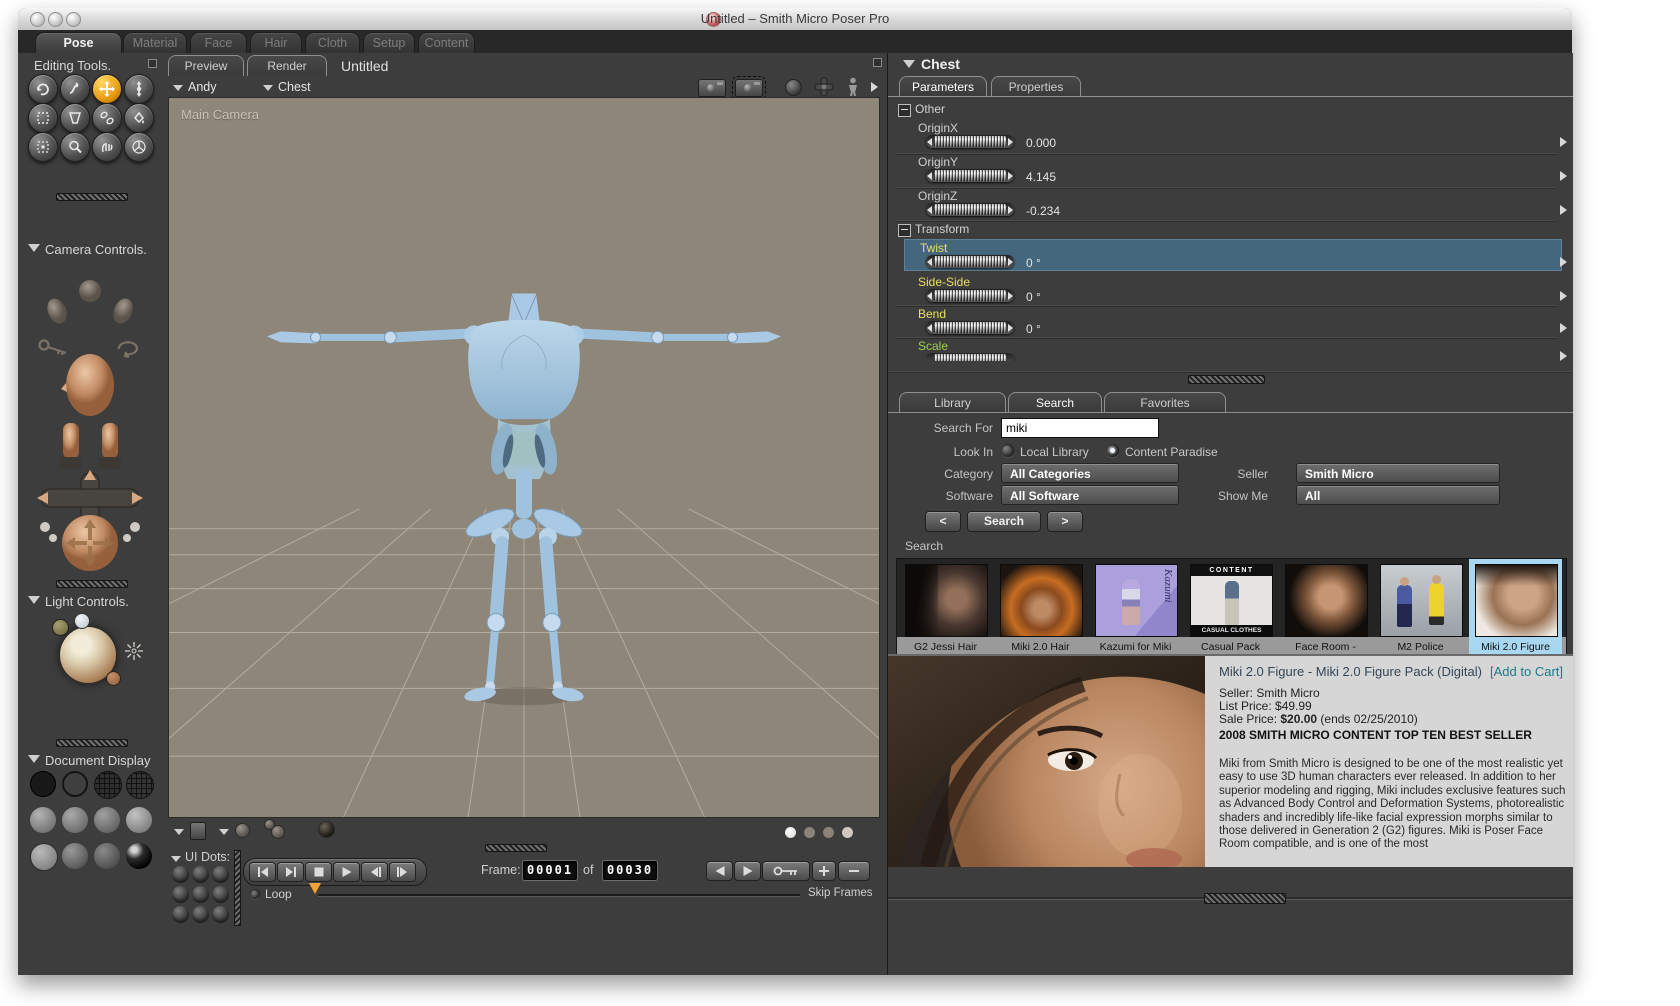 The image size is (1680, 1006). I want to click on display-style-lit-wireframe, so click(75, 820).